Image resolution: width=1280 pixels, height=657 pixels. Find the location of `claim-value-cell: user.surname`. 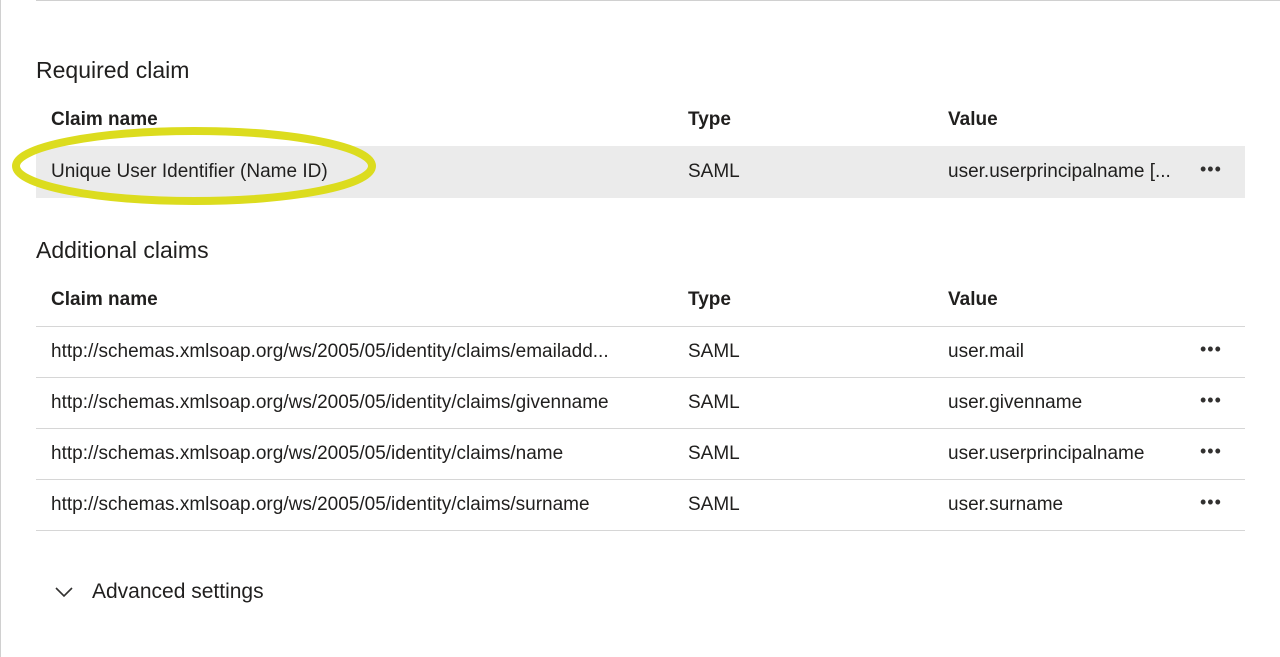

claim-value-cell: user.surname is located at coordinates (1006, 504).